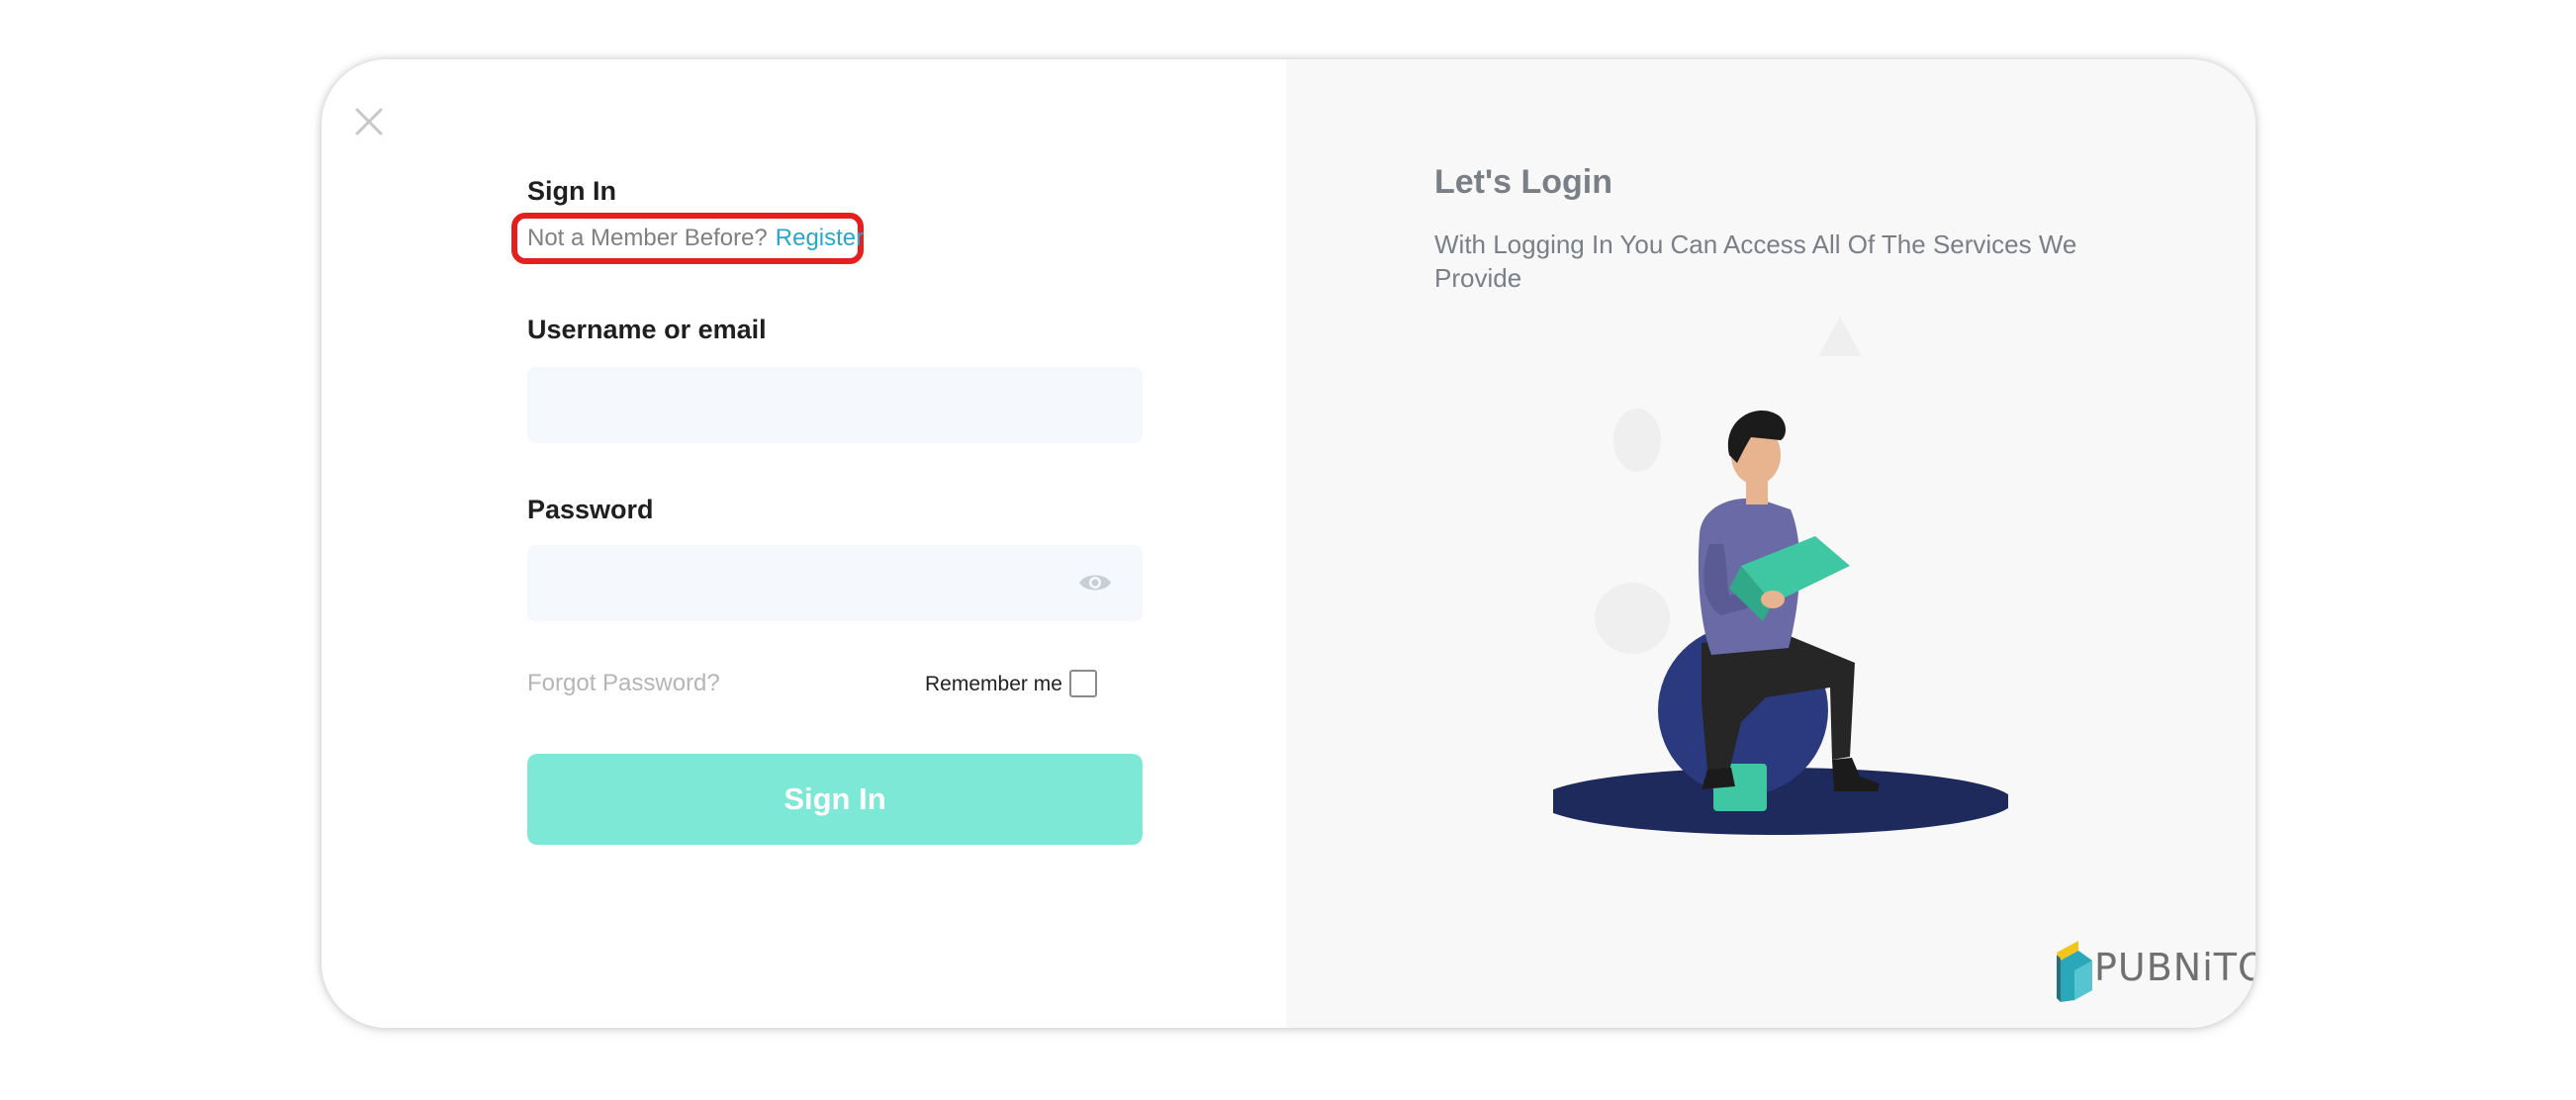  What do you see at coordinates (1083, 683) in the screenshot?
I see `remember-me-checkbox` at bounding box center [1083, 683].